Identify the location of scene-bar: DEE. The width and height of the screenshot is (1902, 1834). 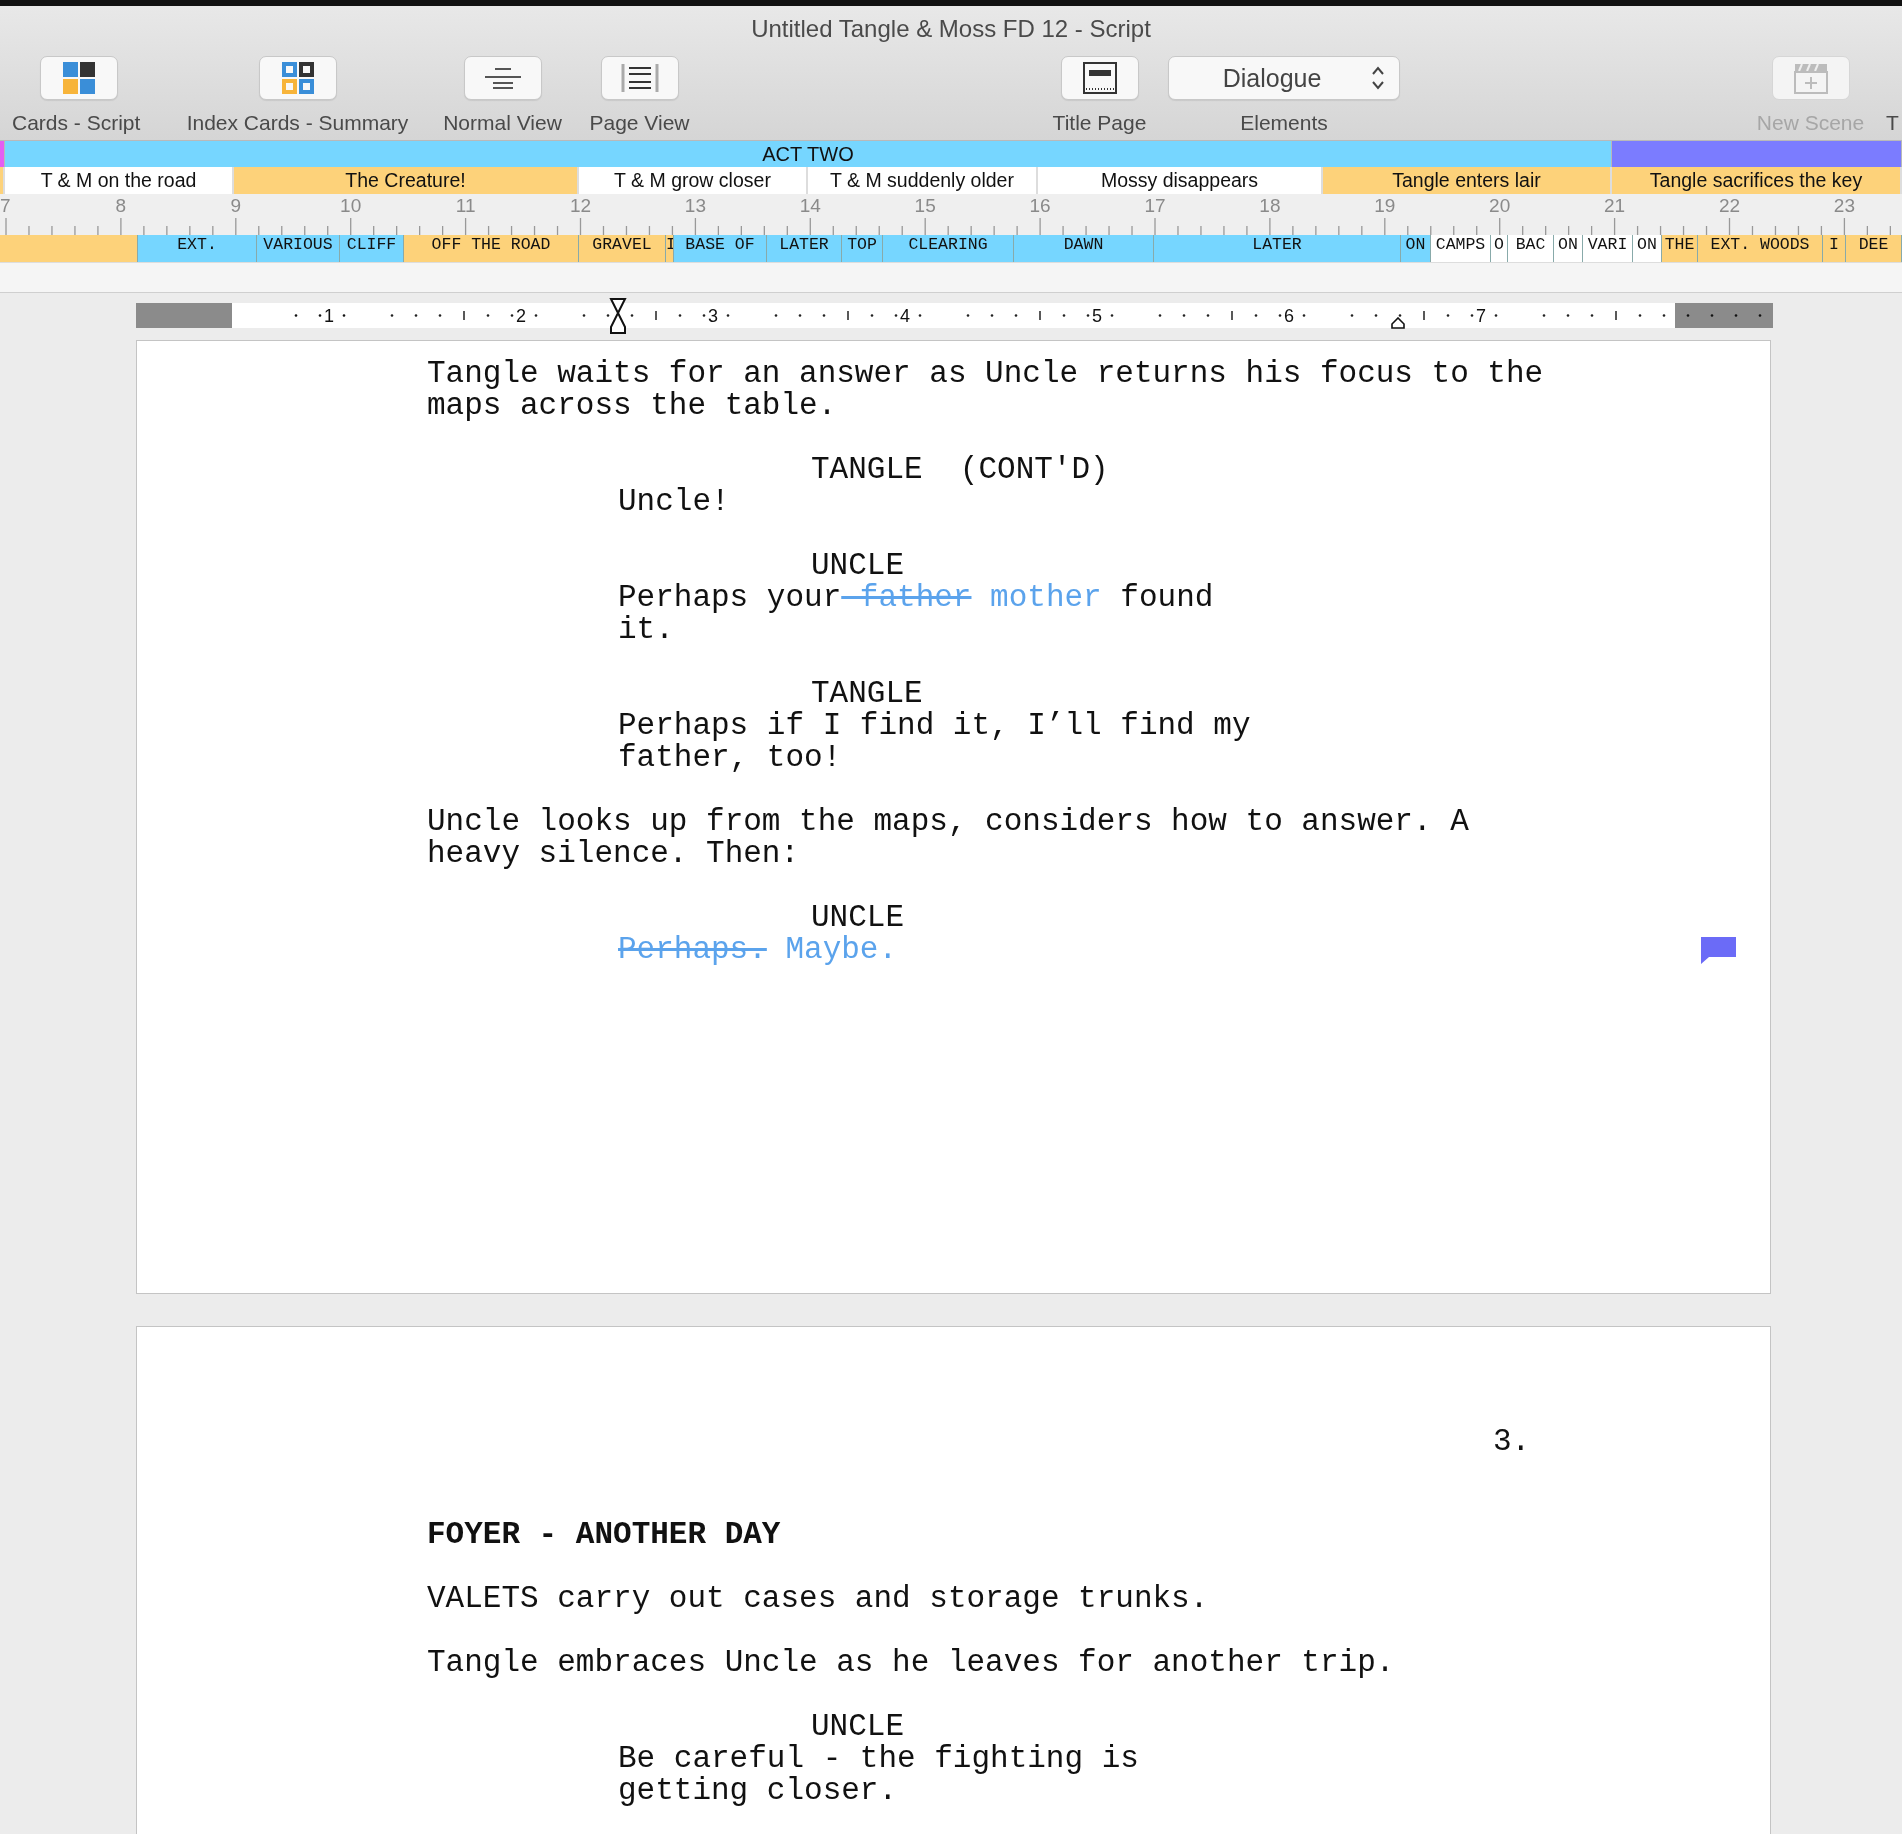
(1874, 248).